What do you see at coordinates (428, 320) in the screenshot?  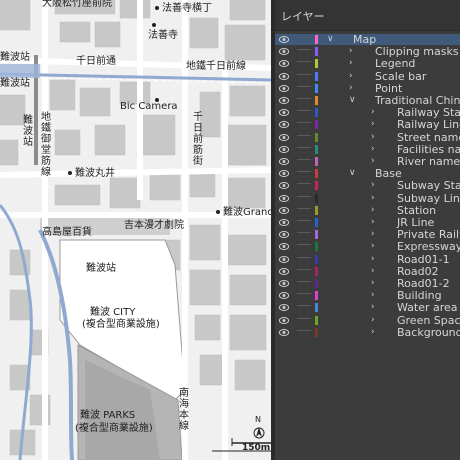 I see `layer-name: Green Space` at bounding box center [428, 320].